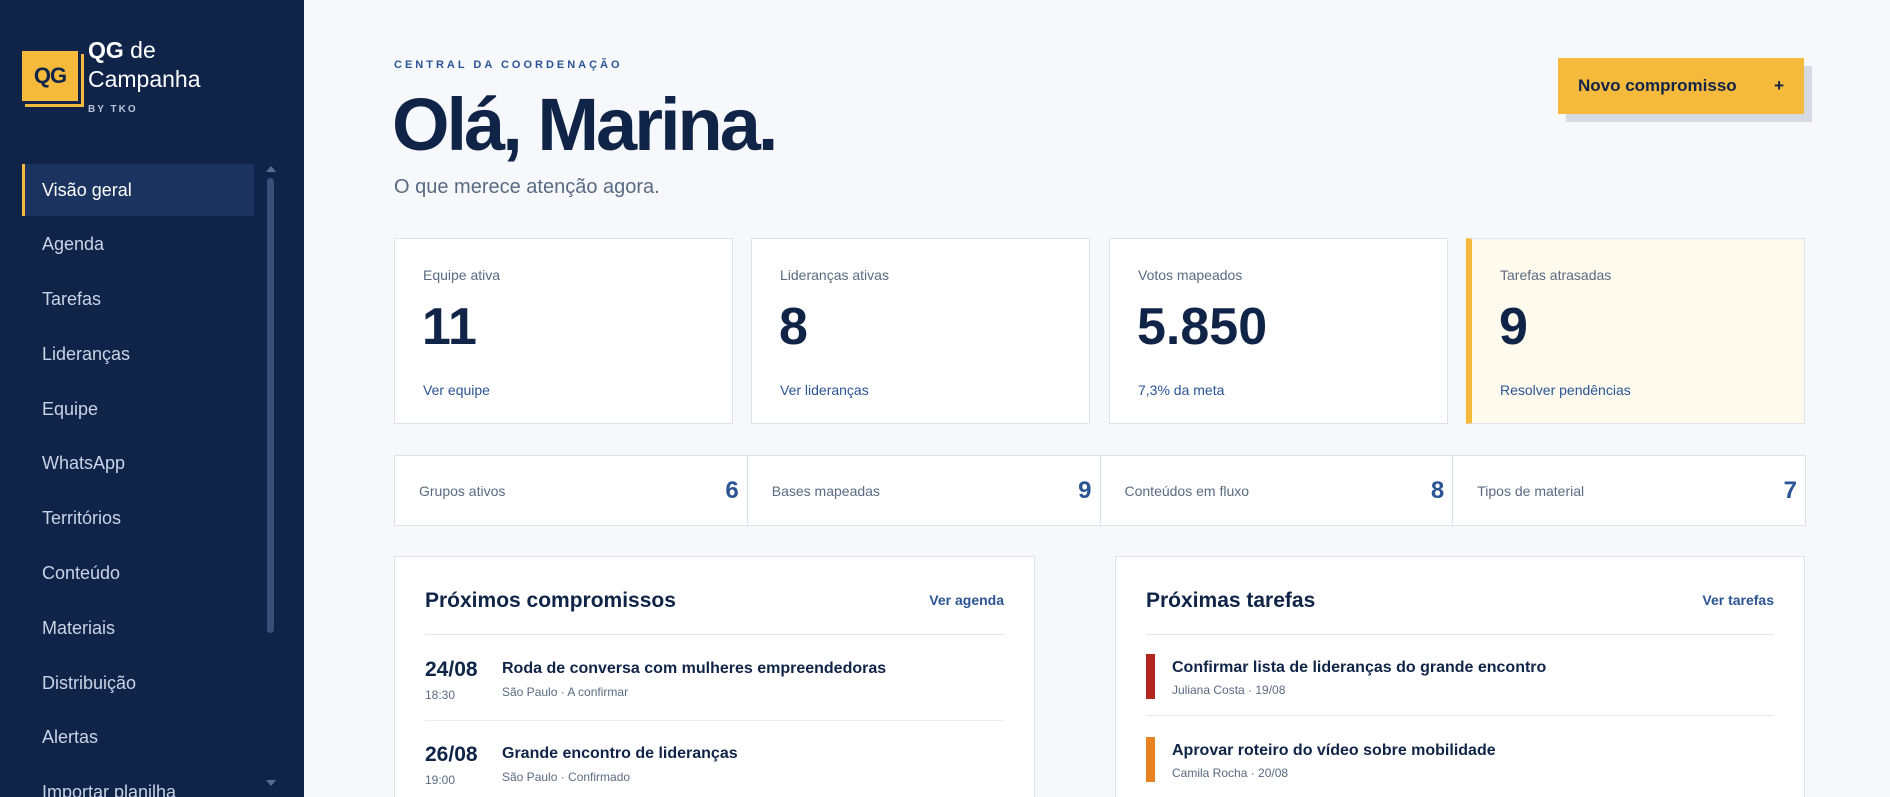 Image resolution: width=1890 pixels, height=797 pixels. What do you see at coordinates (1790, 490) in the screenshot?
I see `stat-value: 7` at bounding box center [1790, 490].